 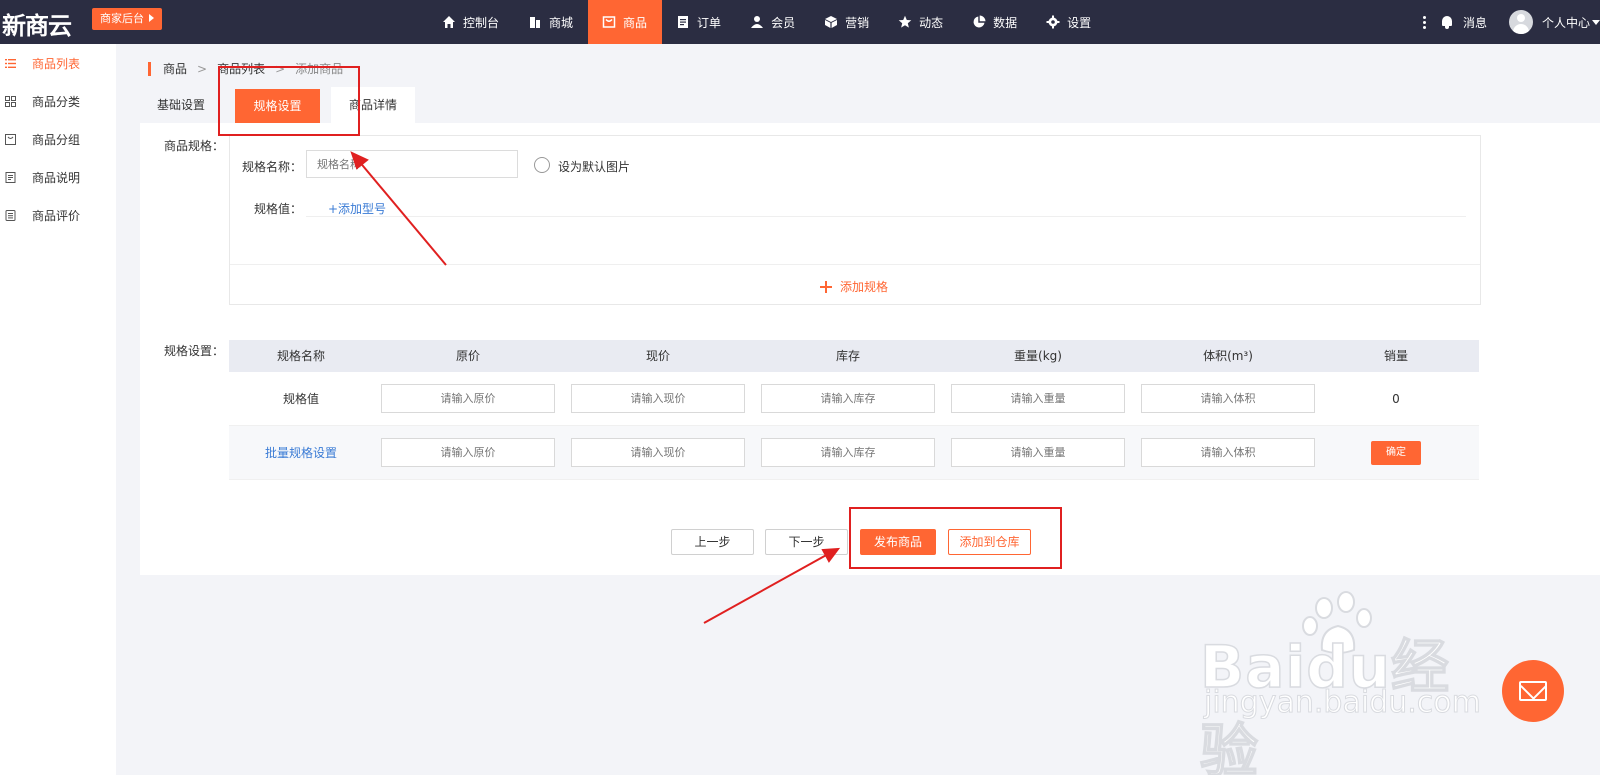 What do you see at coordinates (37, 23) in the screenshot?
I see `app-logo: 新商云` at bounding box center [37, 23].